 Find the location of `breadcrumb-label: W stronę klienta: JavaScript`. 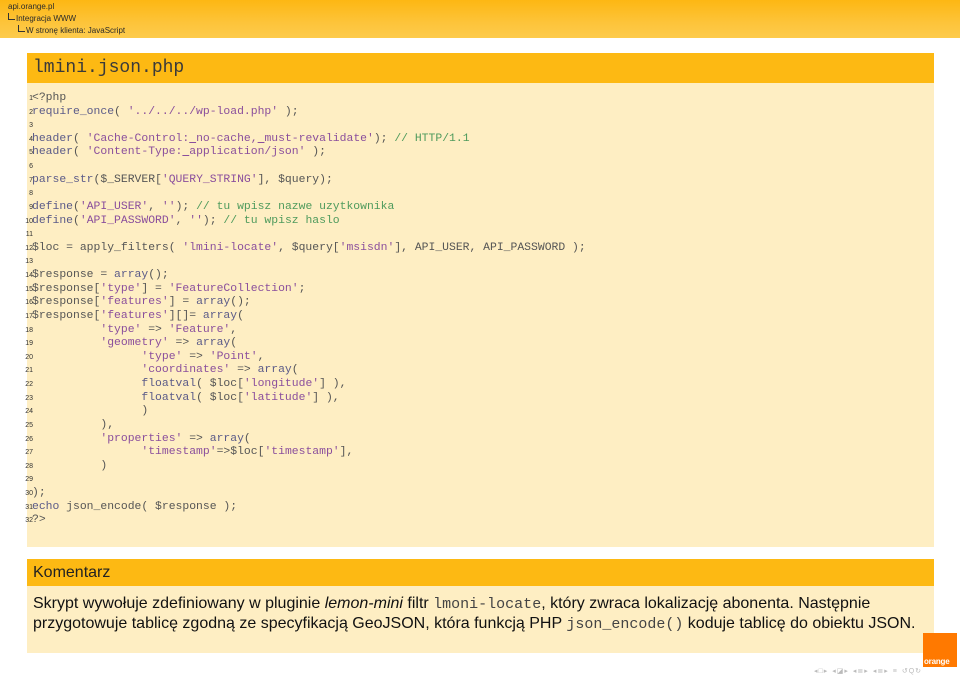

breadcrumb-label: W stronę klienta: JavaScript is located at coordinates (76, 30).